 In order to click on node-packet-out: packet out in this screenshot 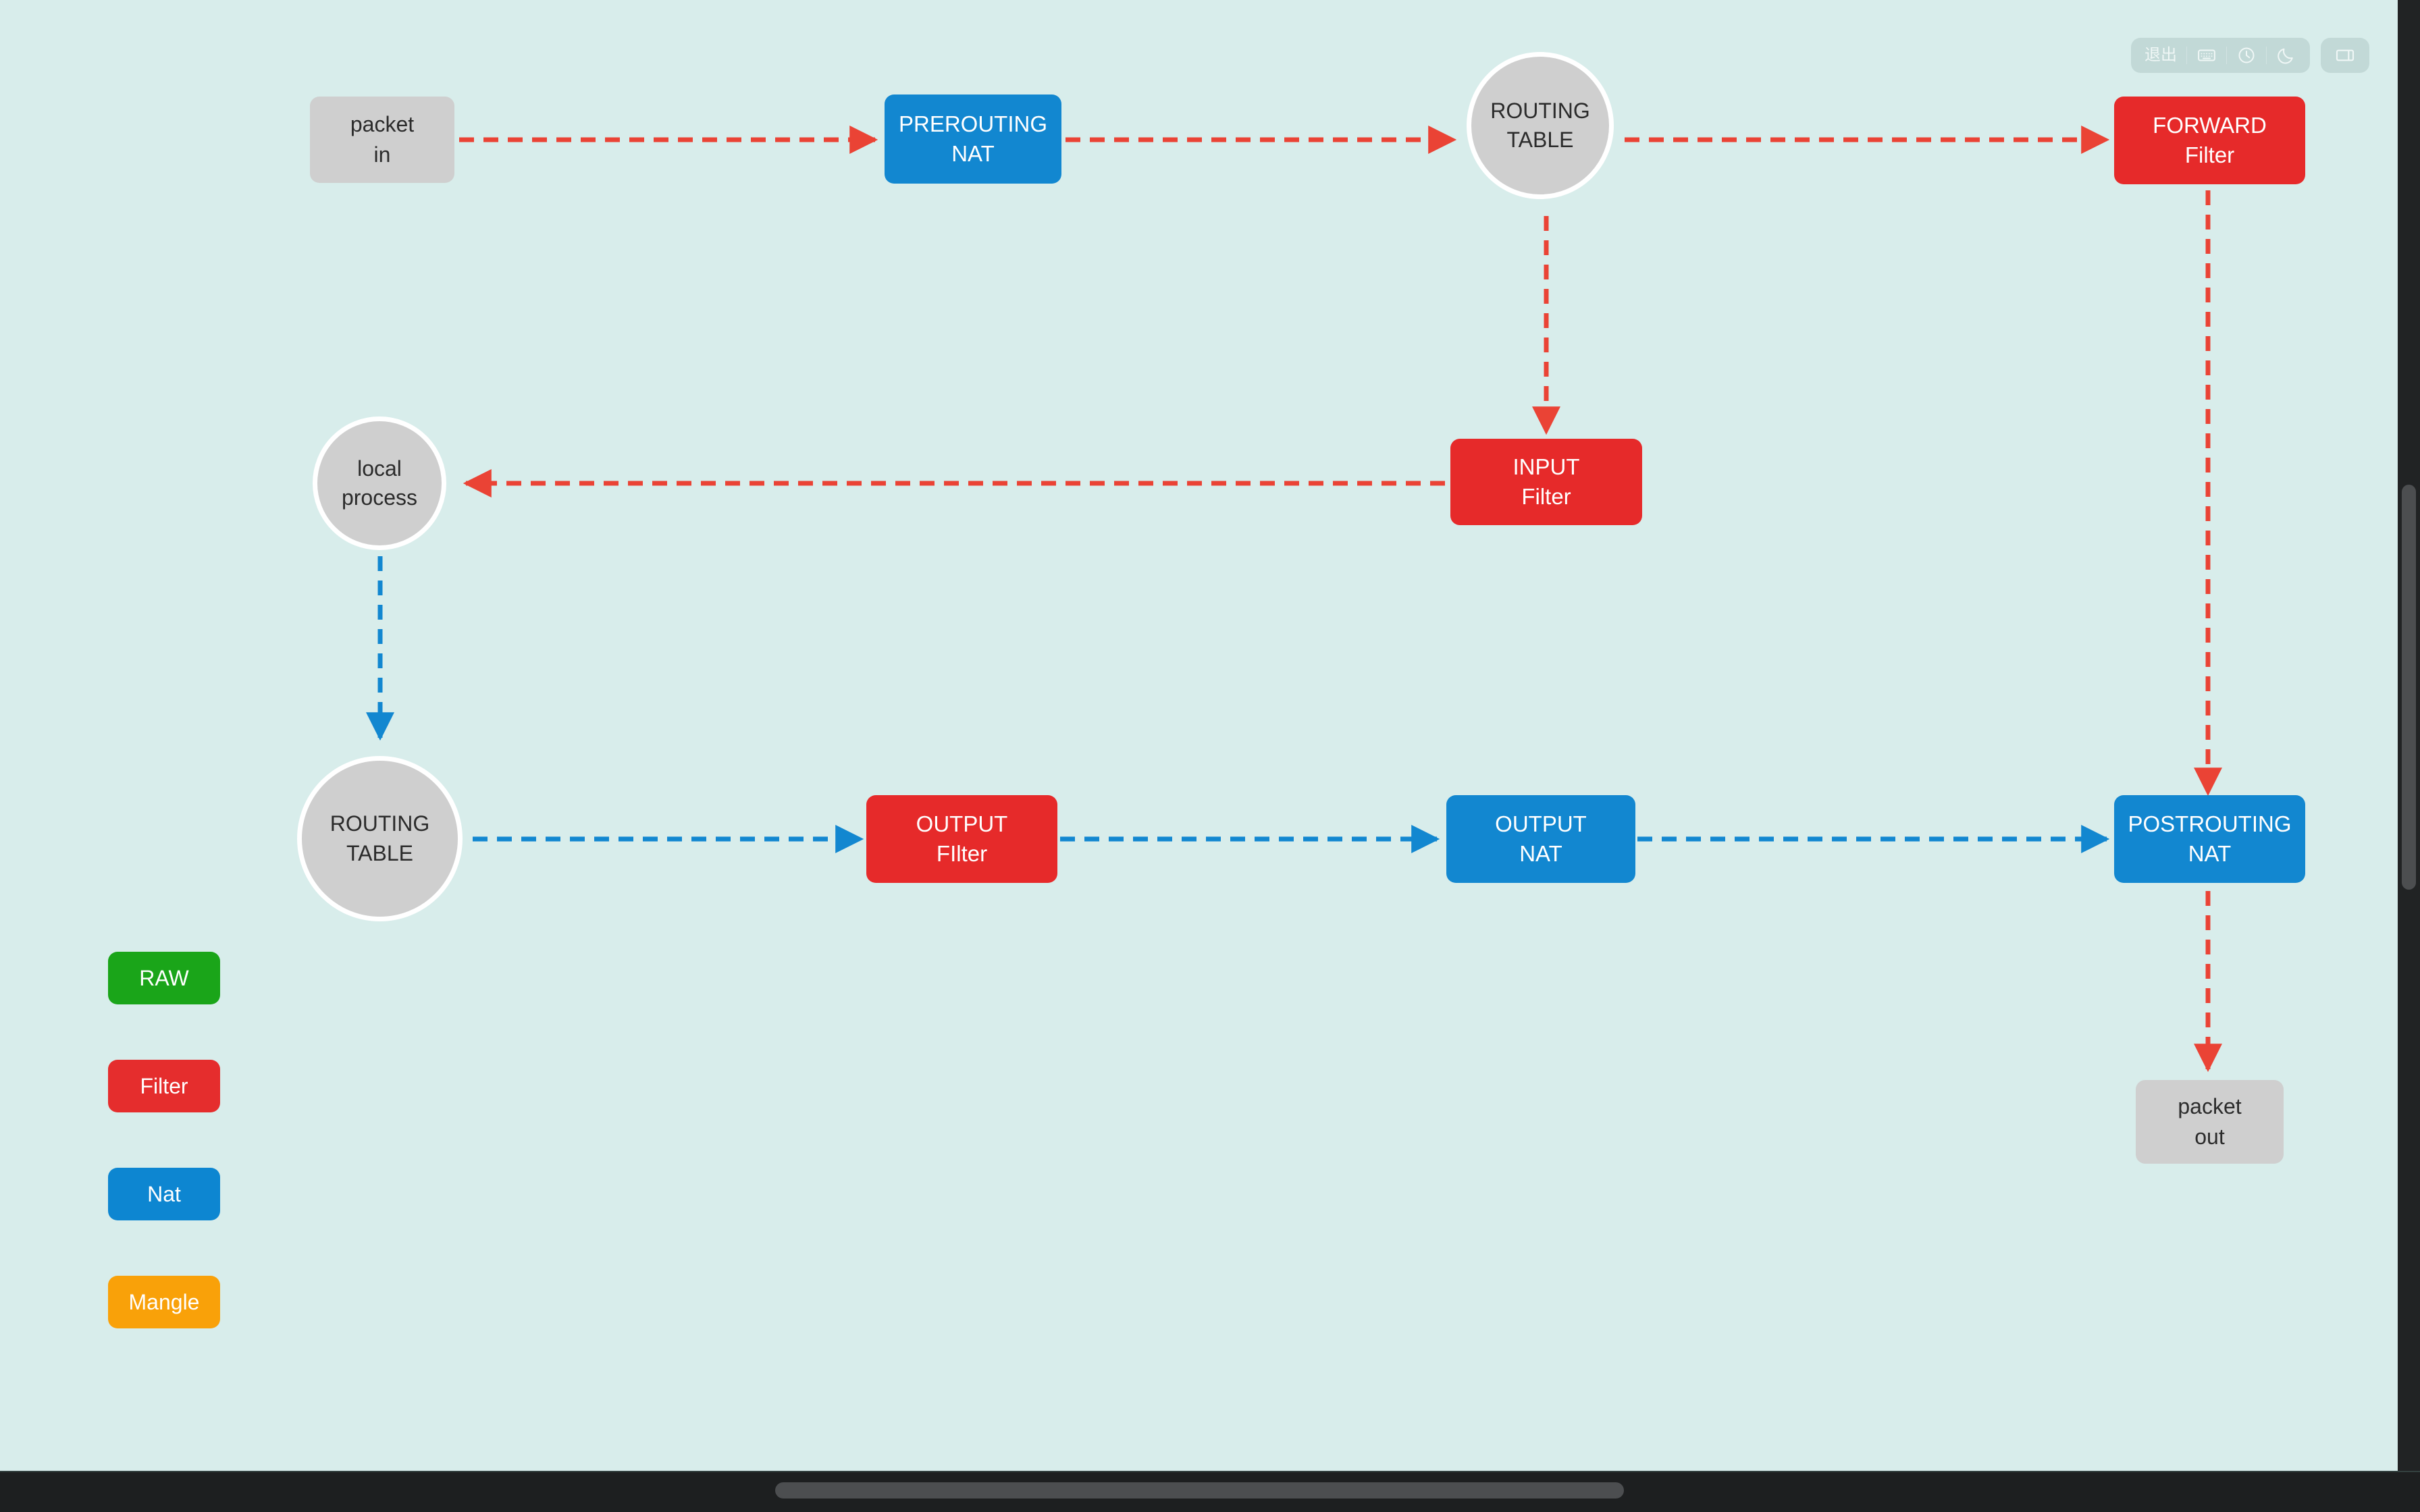, I will do `click(2210, 1122)`.